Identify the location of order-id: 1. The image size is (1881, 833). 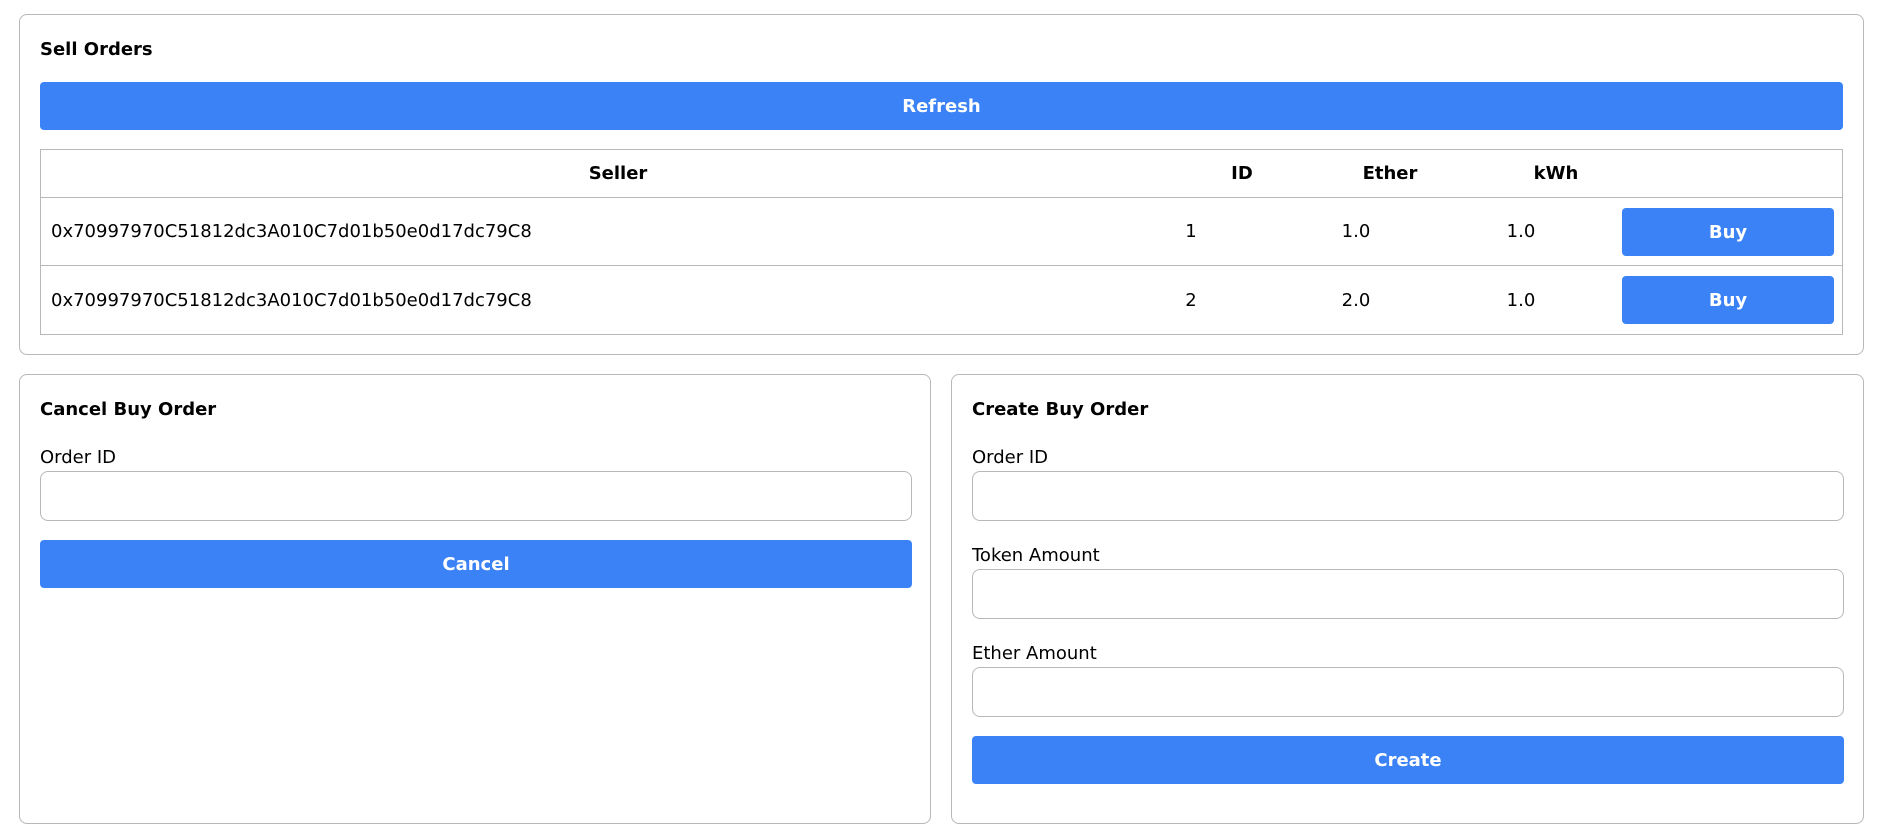
(1191, 231).